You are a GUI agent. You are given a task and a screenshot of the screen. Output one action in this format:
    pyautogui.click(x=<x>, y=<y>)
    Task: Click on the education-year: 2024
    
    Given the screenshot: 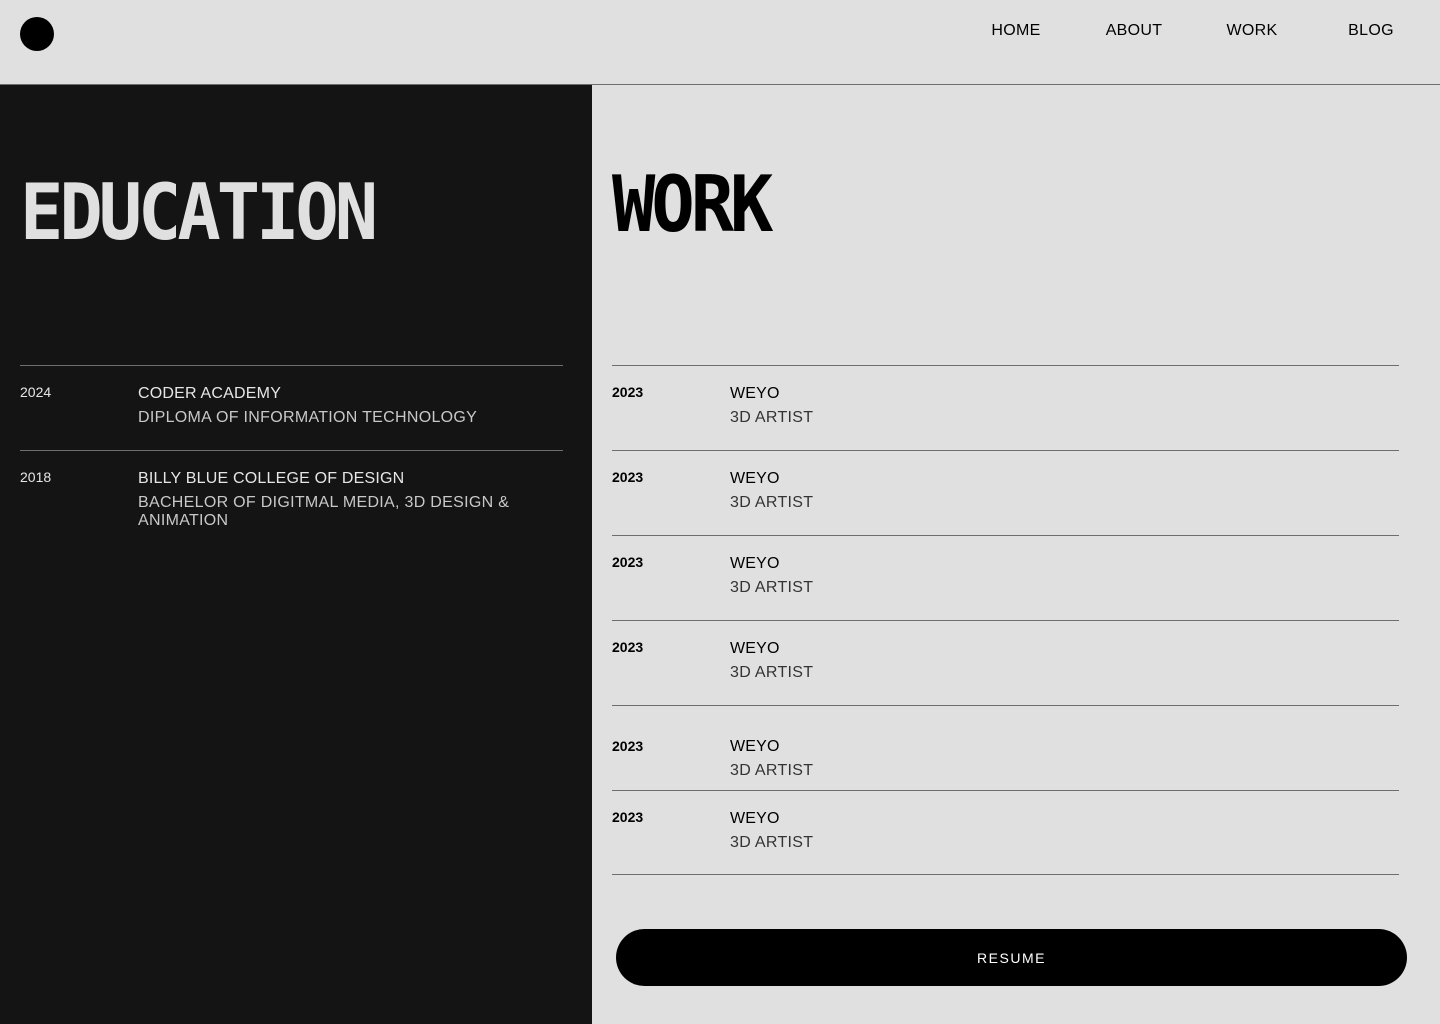 What is the action you would take?
    pyautogui.click(x=36, y=392)
    